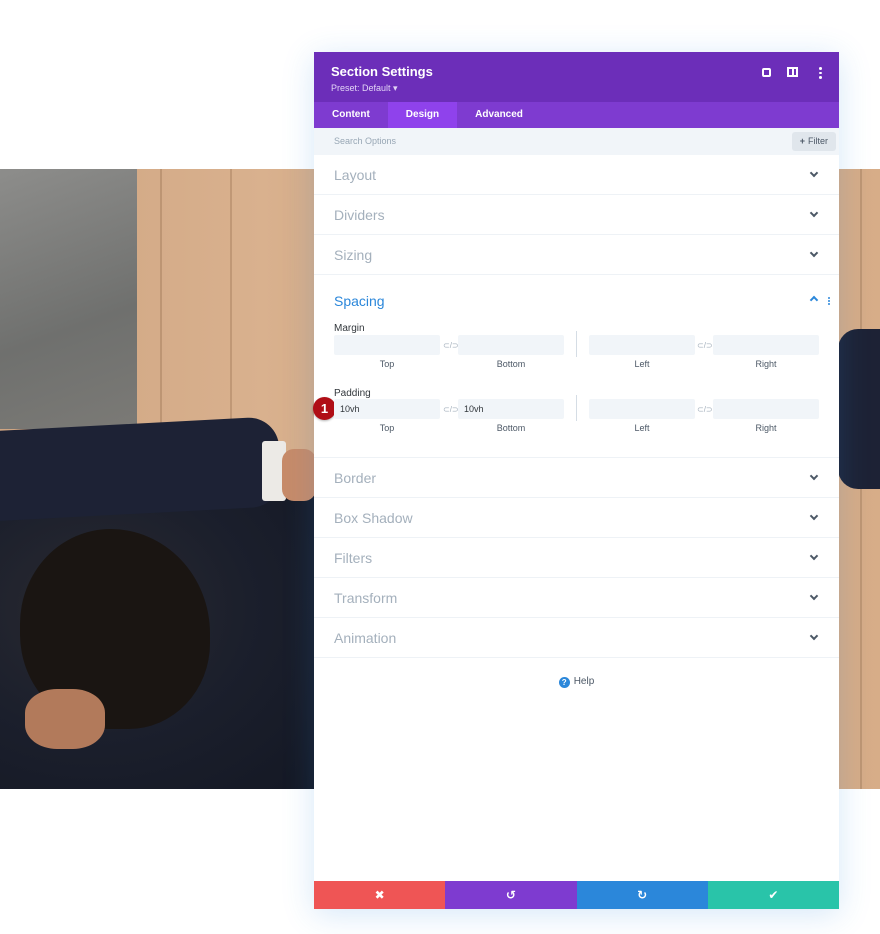  Describe the element at coordinates (511, 409) in the screenshot. I see `padding-bottom-input` at that location.